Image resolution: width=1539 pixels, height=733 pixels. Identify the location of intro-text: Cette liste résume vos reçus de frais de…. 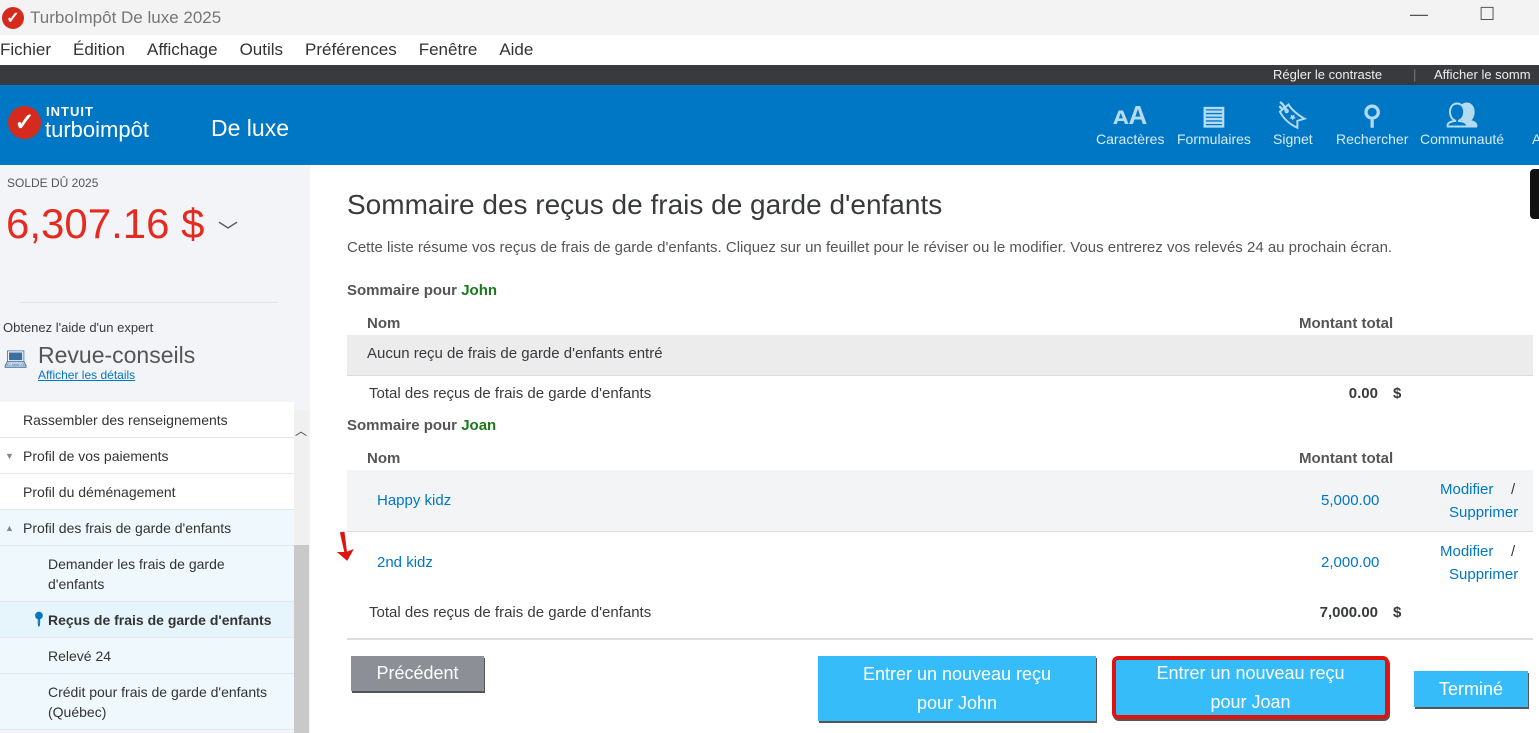
(870, 247).